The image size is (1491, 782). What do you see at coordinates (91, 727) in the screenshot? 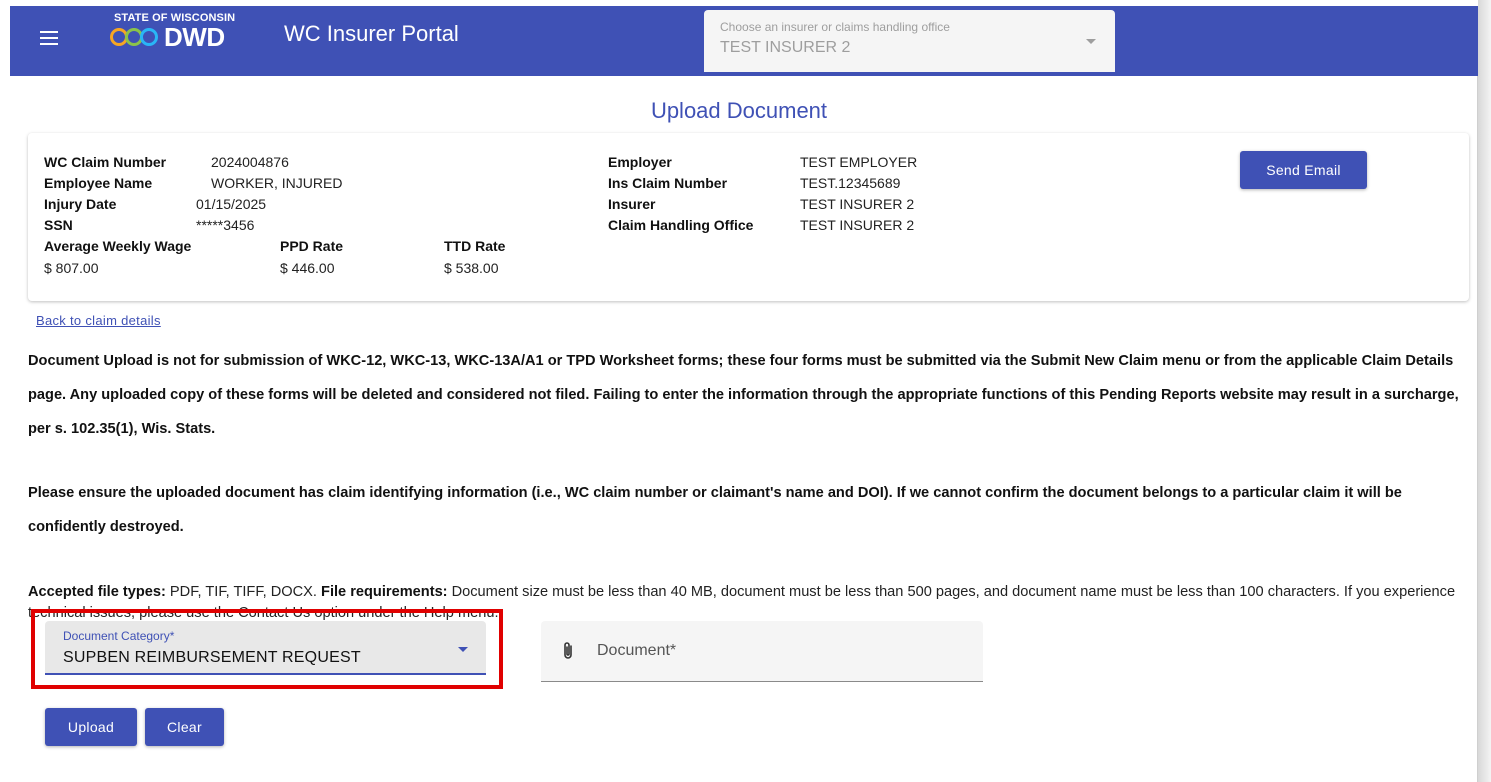
I see `upload-button: Upload` at bounding box center [91, 727].